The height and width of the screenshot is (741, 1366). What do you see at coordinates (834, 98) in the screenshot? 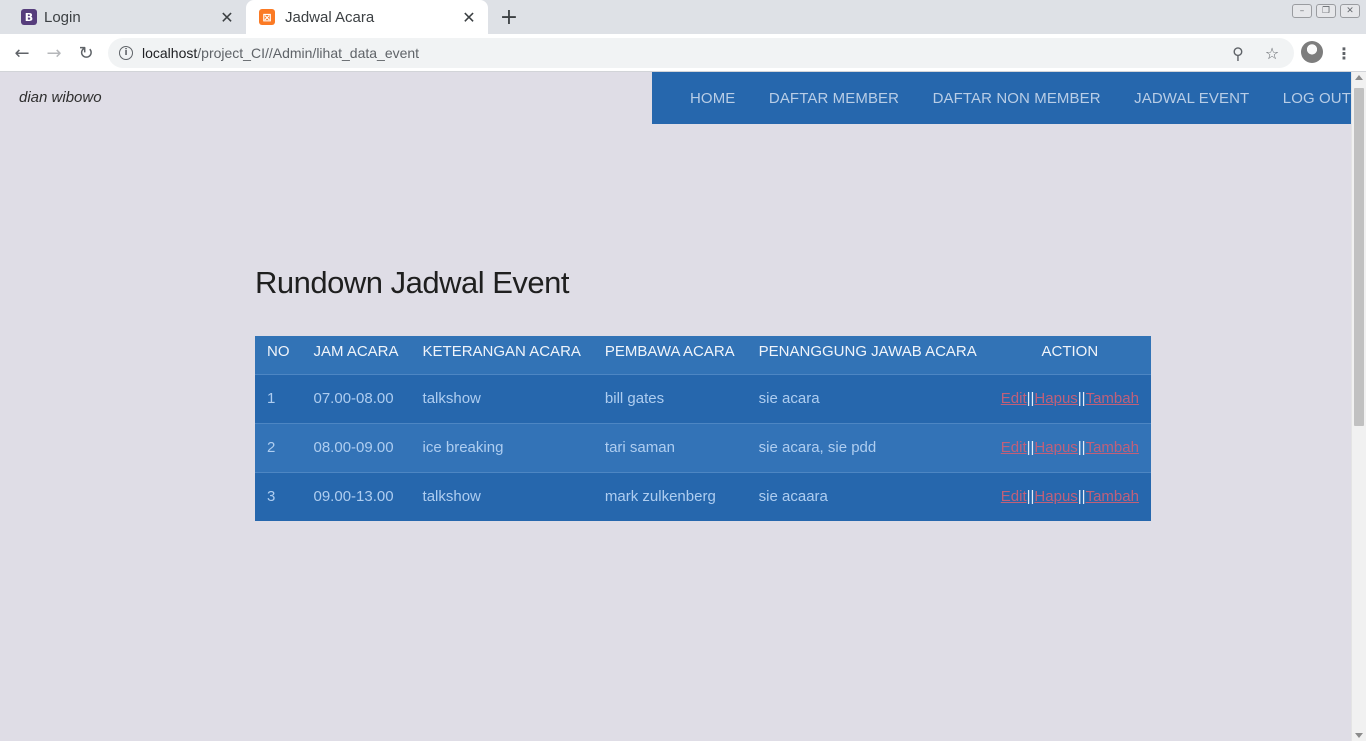
I see `nav-daftar-member: DAFTAR MEMBER` at bounding box center [834, 98].